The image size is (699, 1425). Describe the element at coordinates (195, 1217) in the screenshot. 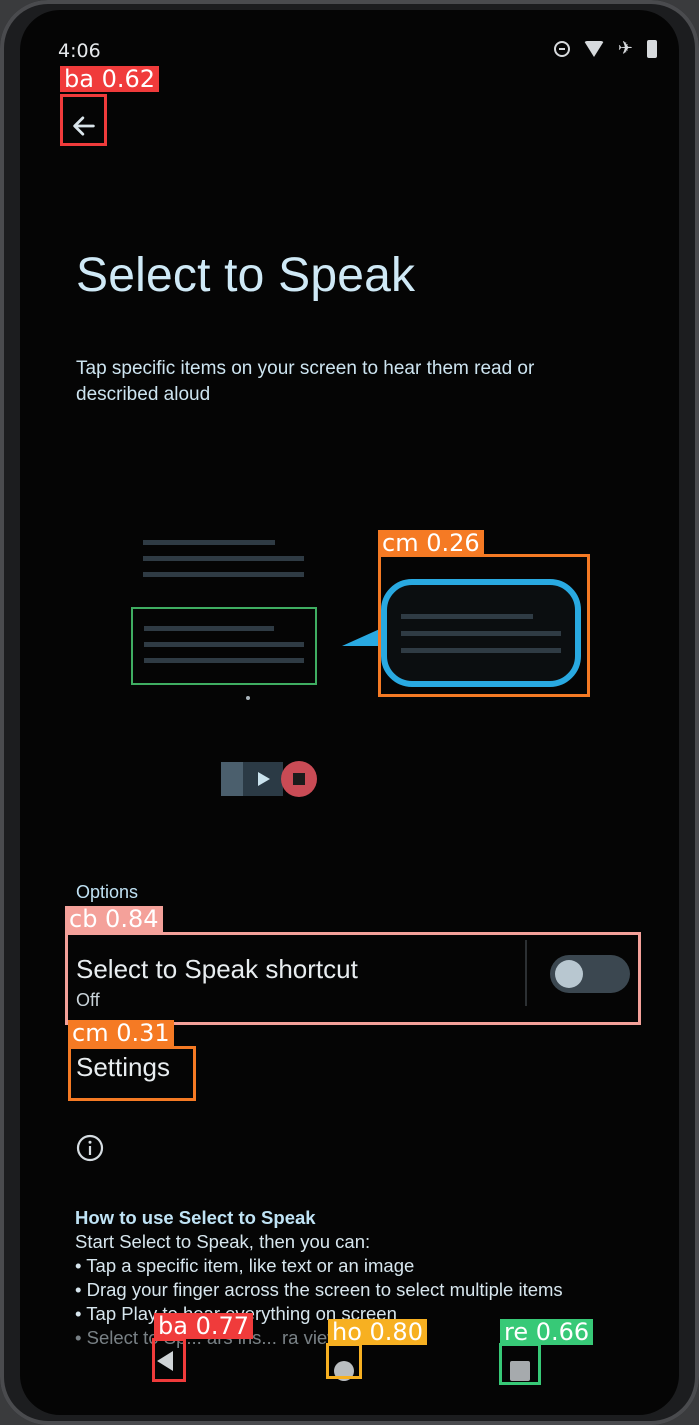

I see `howto-heading: How to use Select to Speak` at that location.